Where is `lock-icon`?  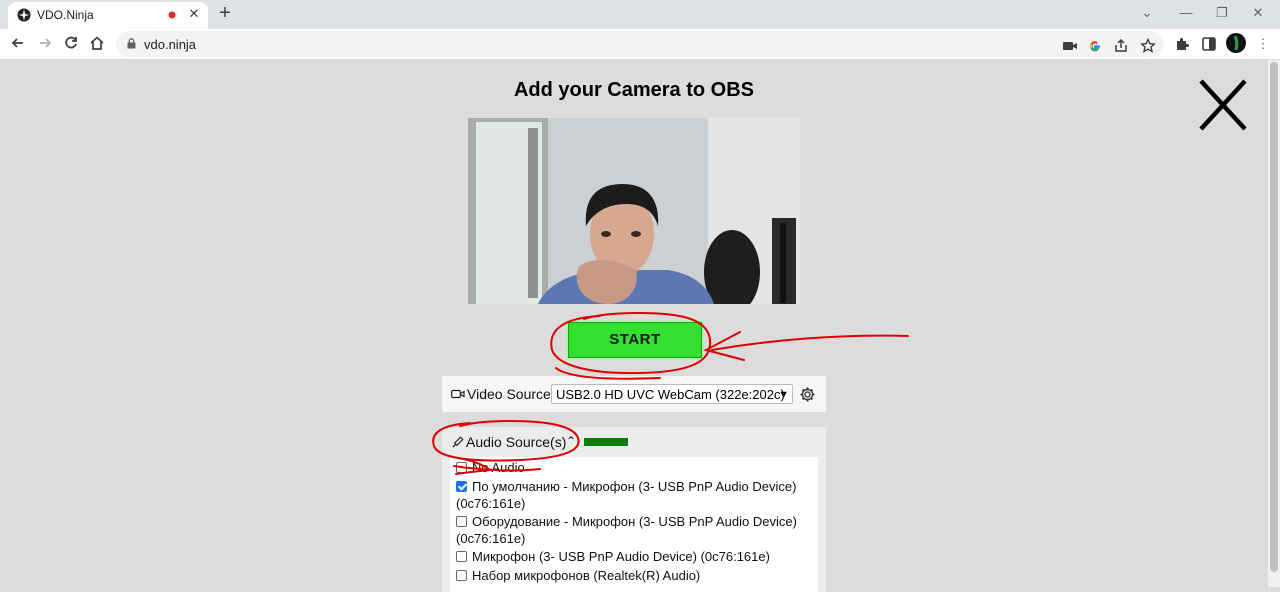 lock-icon is located at coordinates (131, 43).